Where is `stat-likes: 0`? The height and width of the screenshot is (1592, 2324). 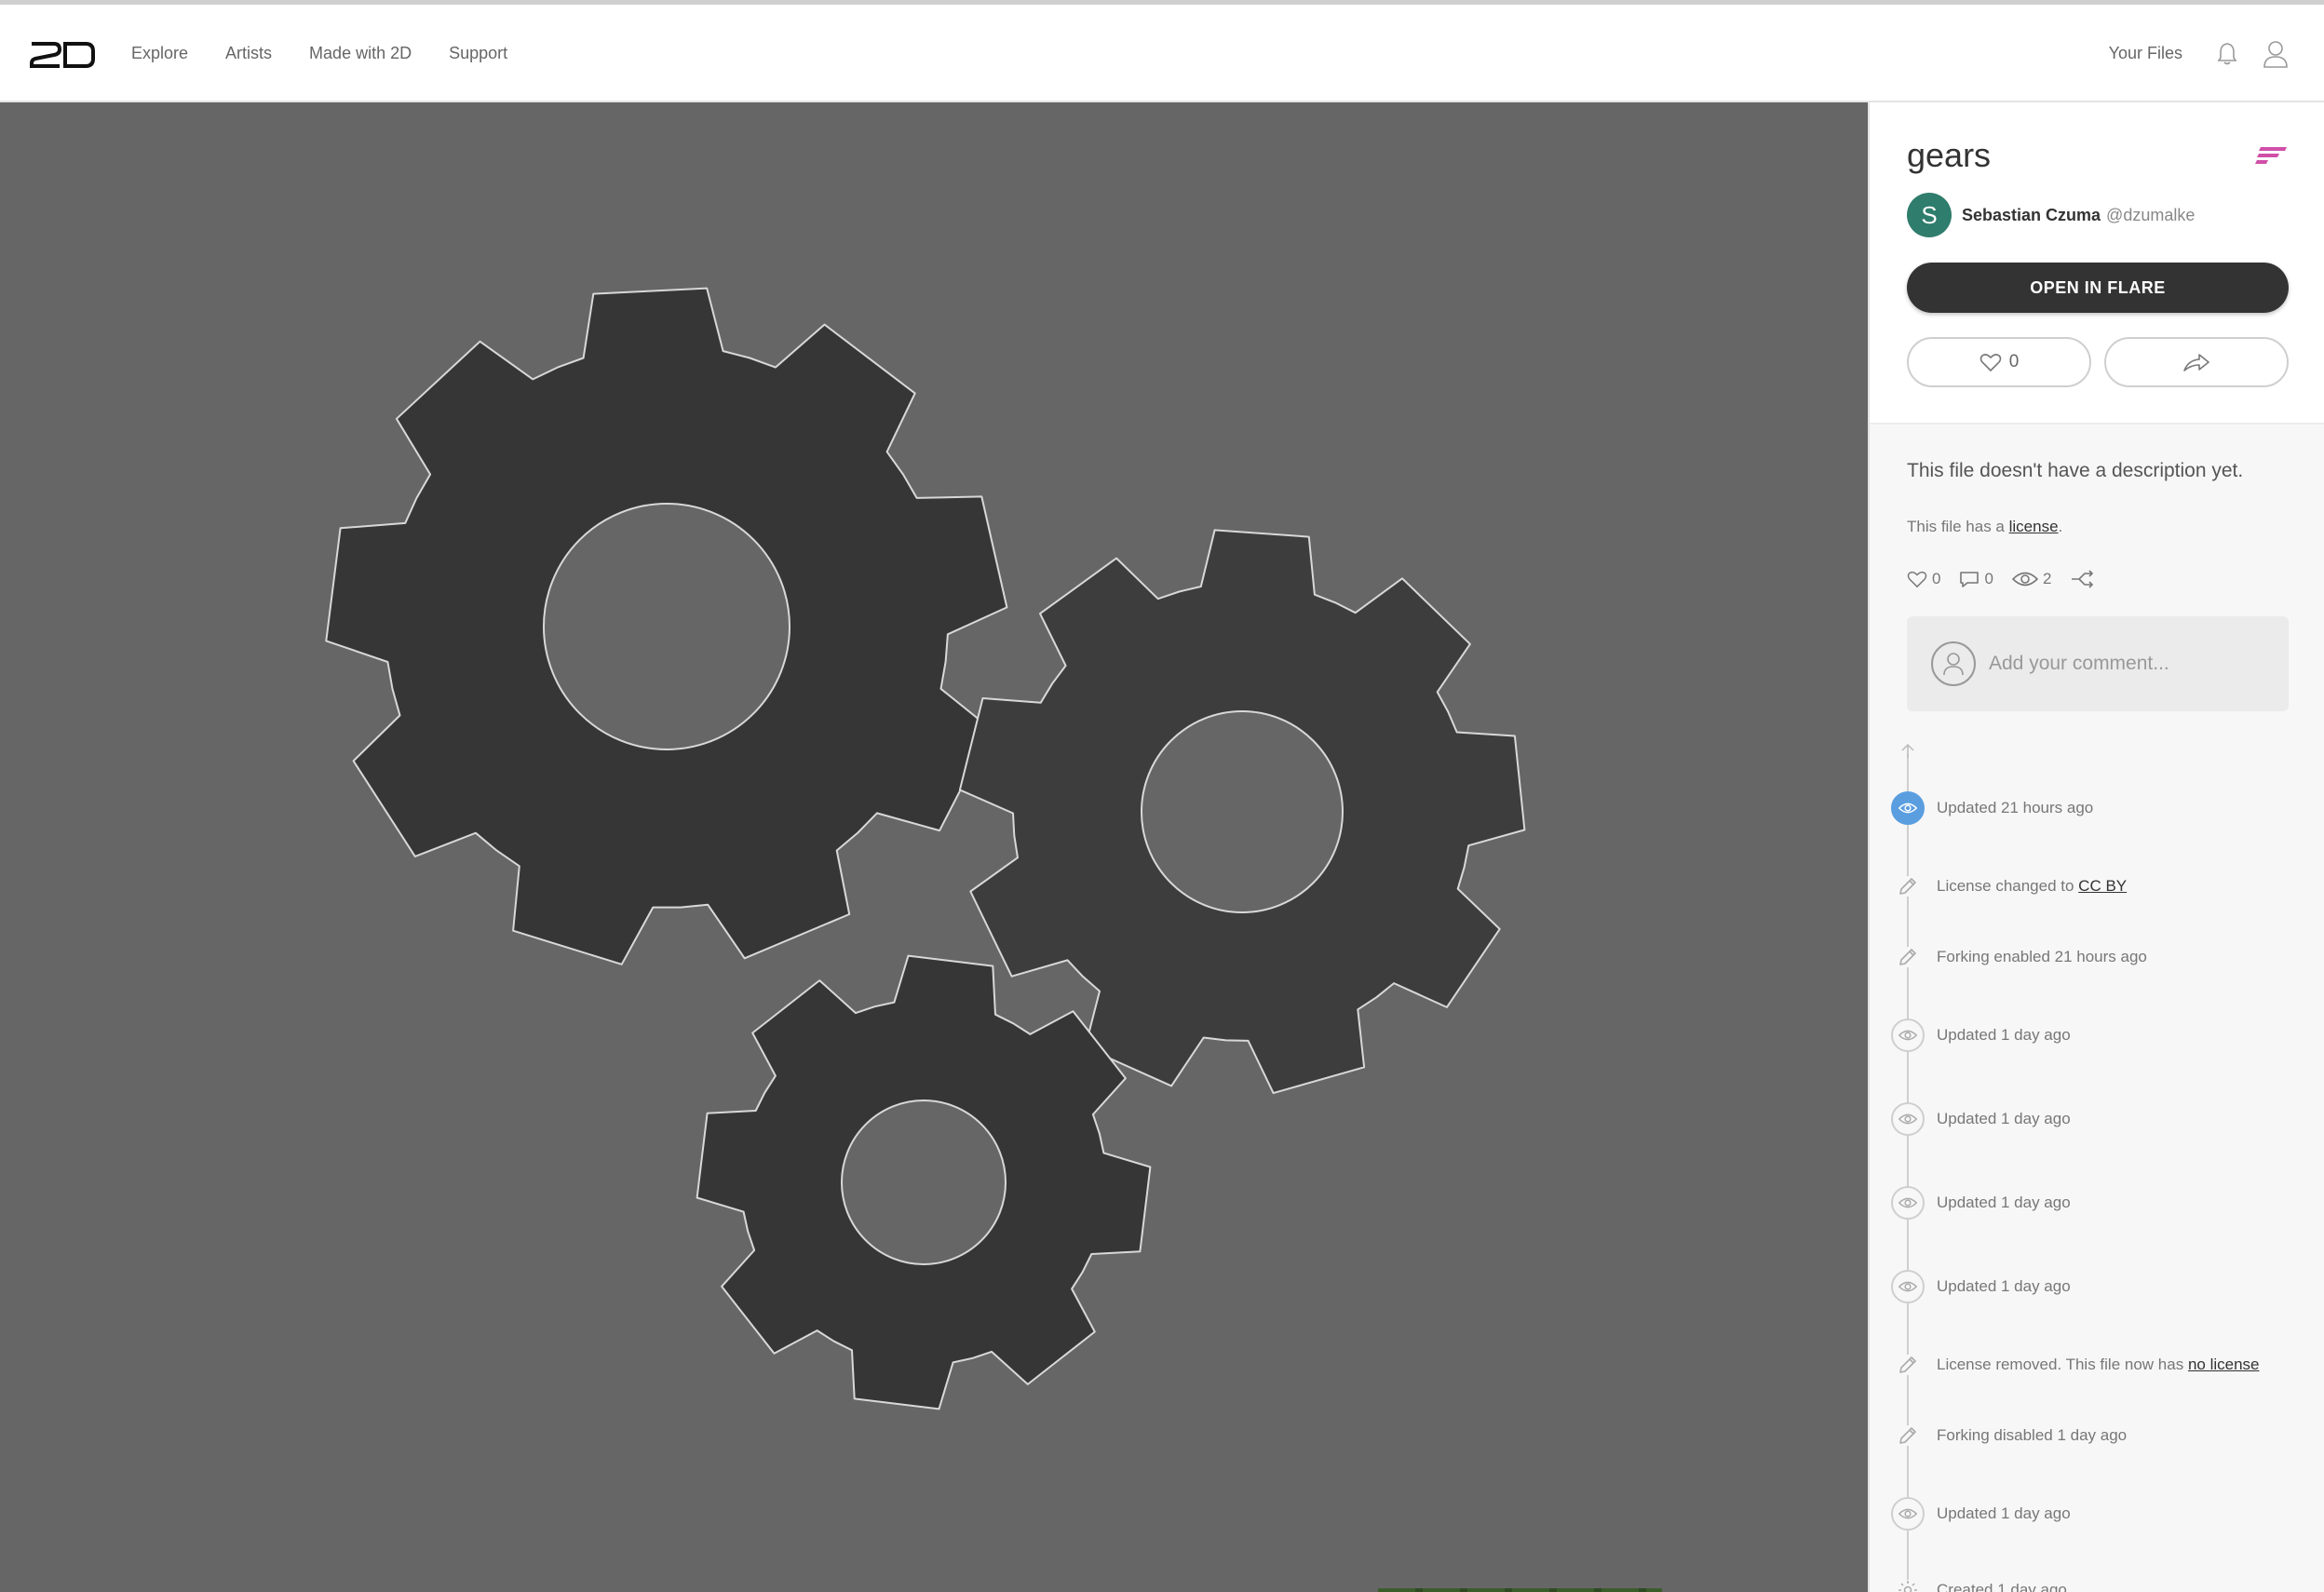 stat-likes: 0 is located at coordinates (1924, 579).